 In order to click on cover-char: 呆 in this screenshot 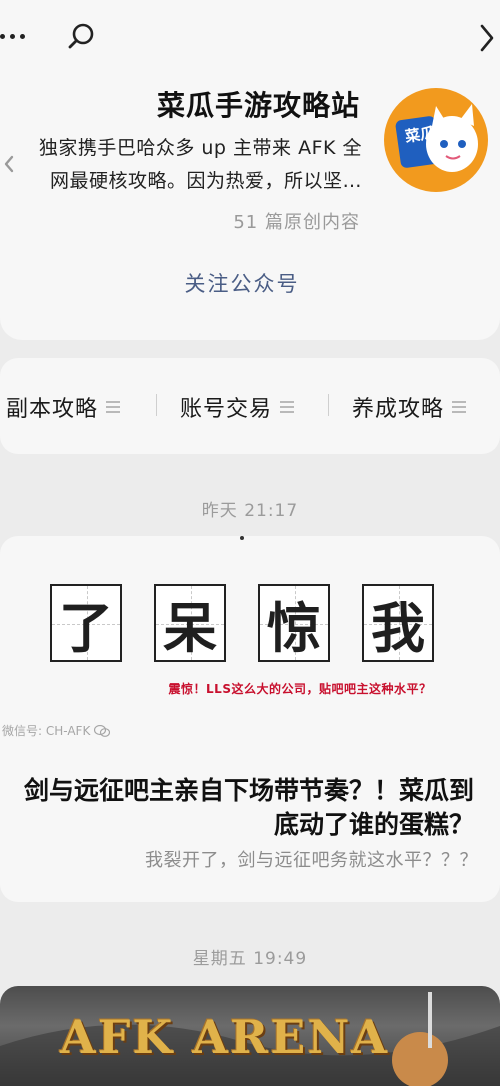, I will do `click(190, 627)`.